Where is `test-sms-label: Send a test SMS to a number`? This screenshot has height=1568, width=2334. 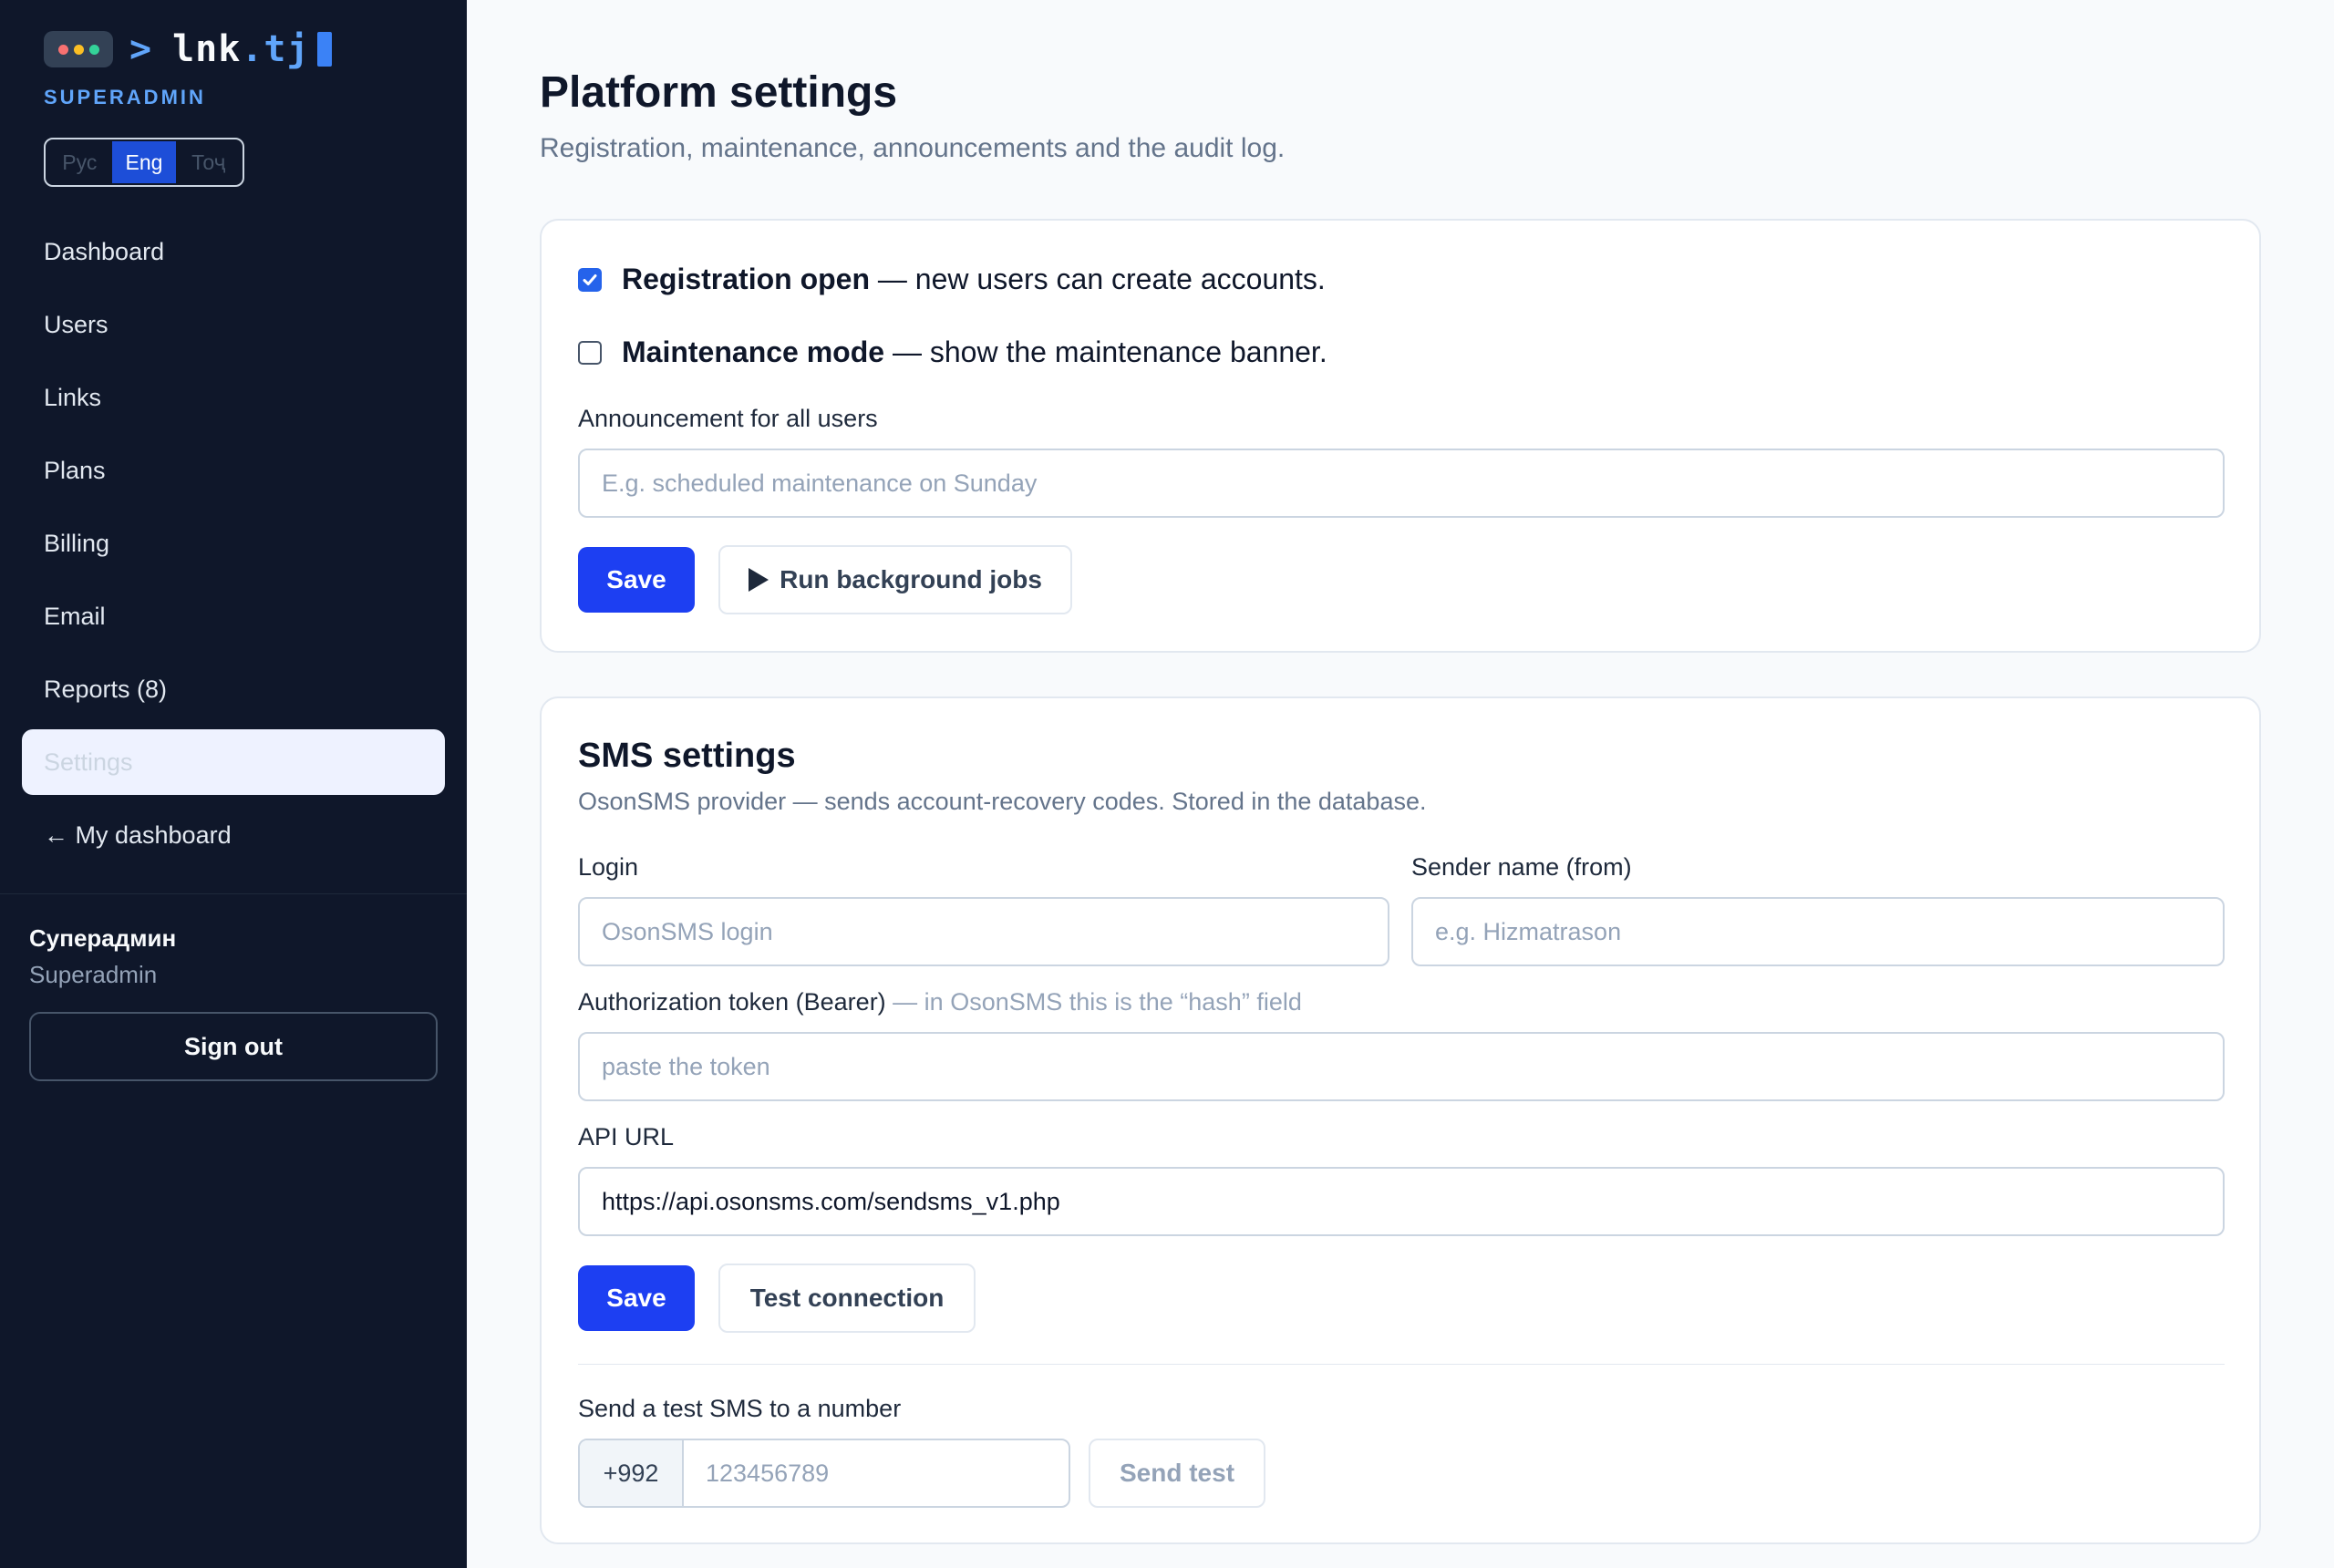
test-sms-label: Send a test SMS to a number is located at coordinates (740, 1408).